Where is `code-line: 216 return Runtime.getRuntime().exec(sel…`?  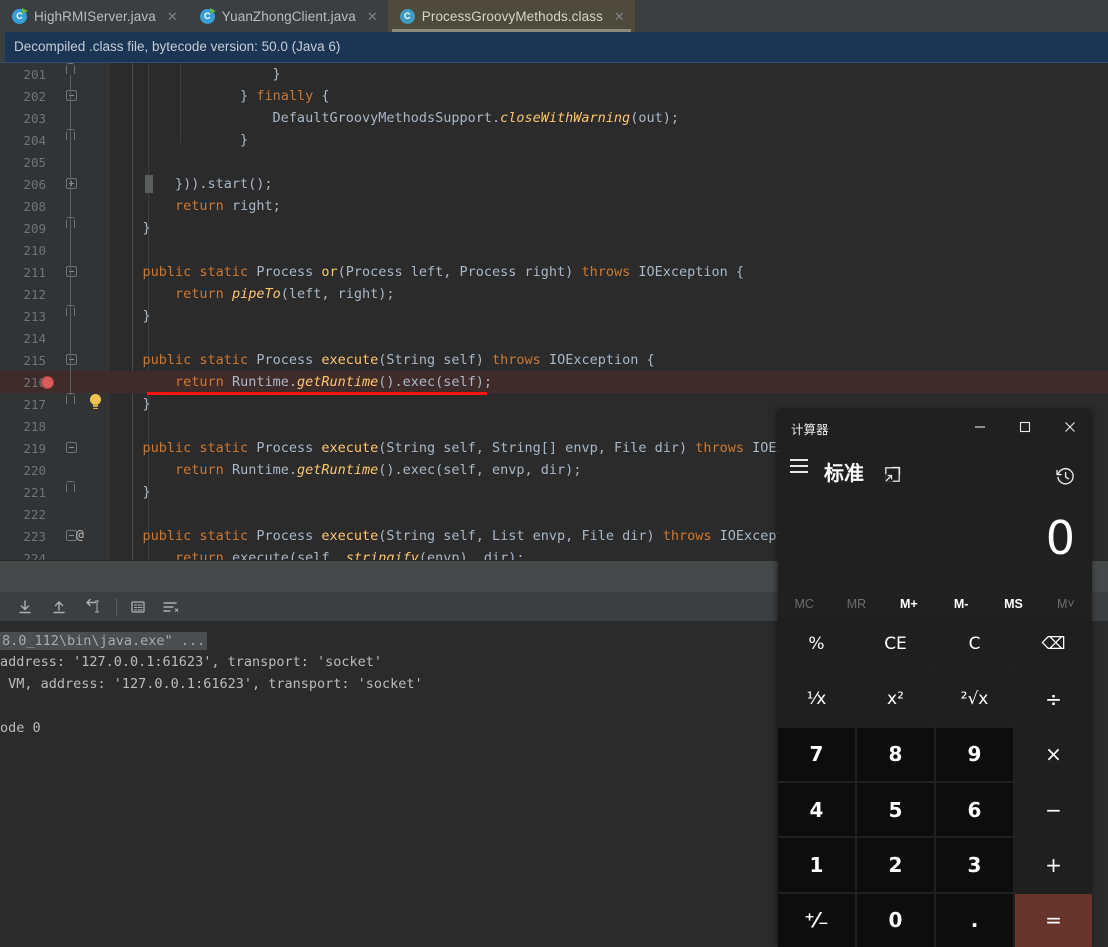 code-line: 216 return Runtime.getRuntime().exec(sel… is located at coordinates (554, 382).